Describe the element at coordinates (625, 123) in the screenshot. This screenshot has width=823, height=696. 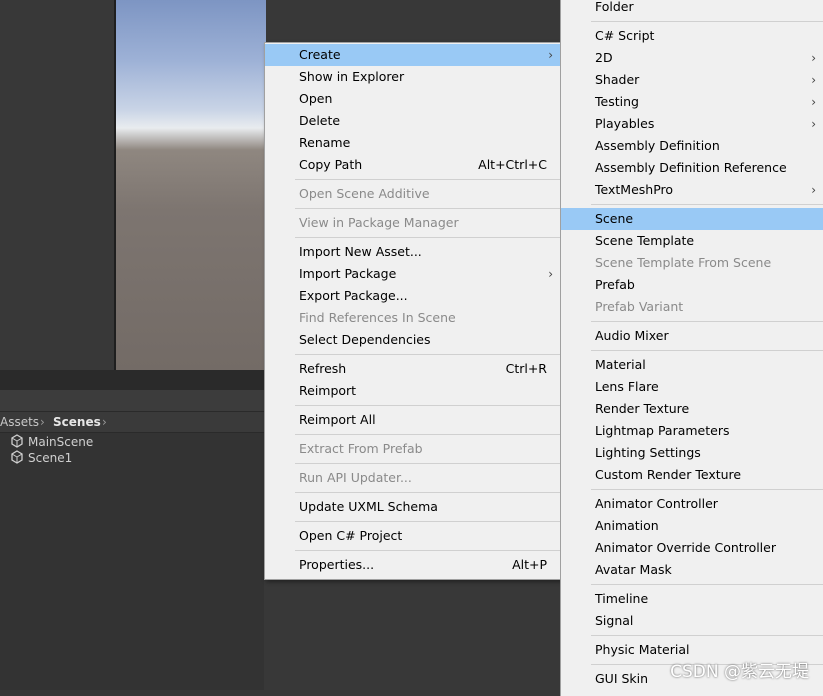
I see `menu-item-label: Playables` at that location.